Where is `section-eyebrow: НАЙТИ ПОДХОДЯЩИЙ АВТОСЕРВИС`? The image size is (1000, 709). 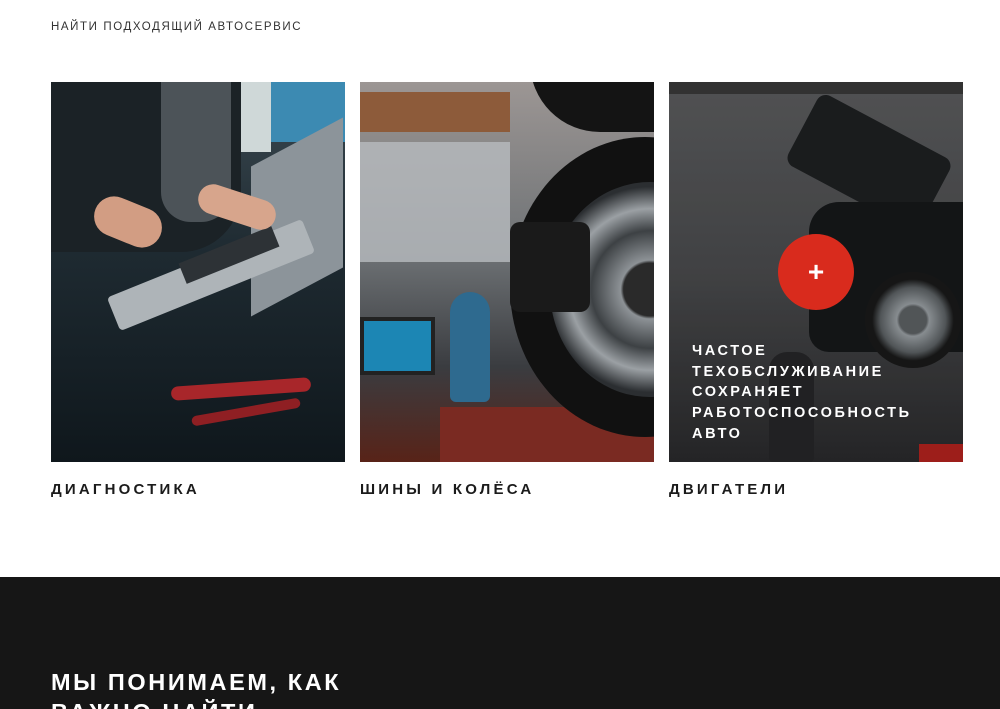 section-eyebrow: НАЙТИ ПОДХОДЯЩИЙ АВТОСЕРВИС is located at coordinates (177, 27).